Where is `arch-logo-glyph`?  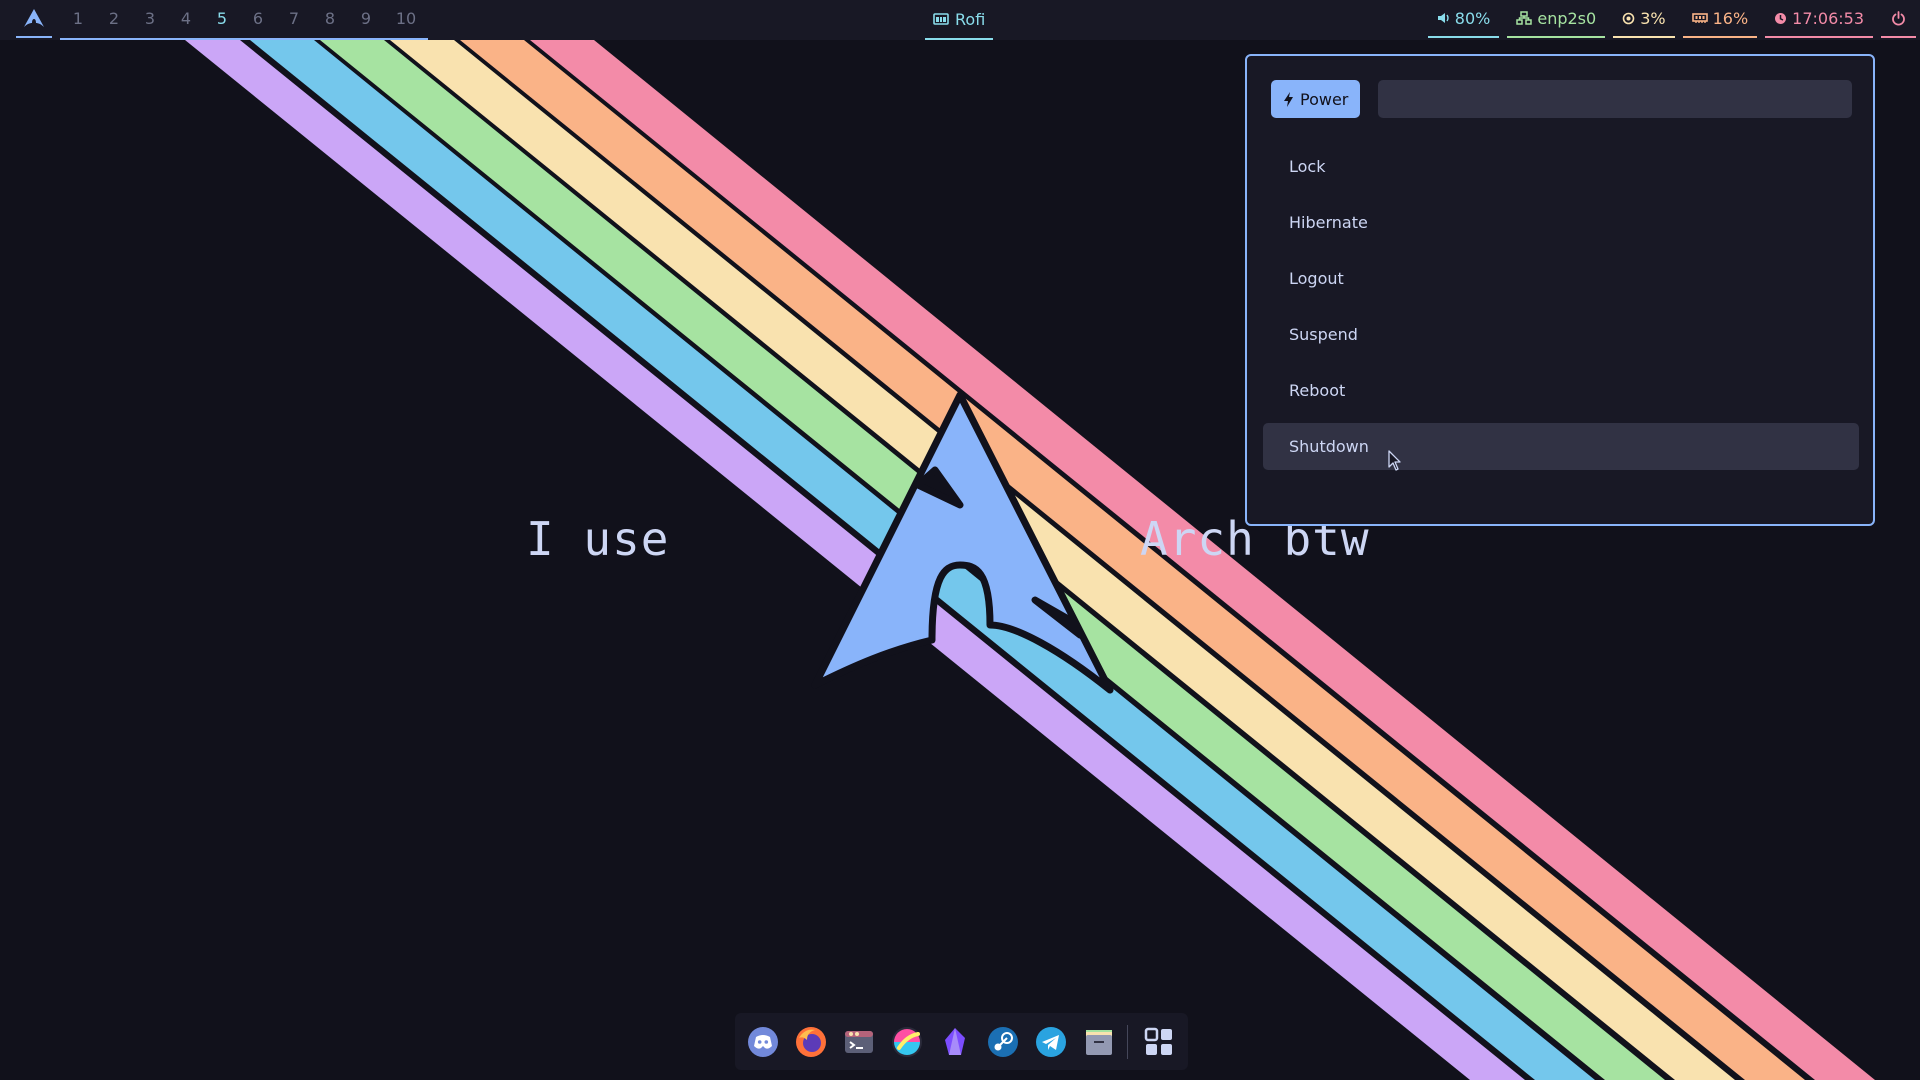
arch-logo-glyph is located at coordinates (34, 18).